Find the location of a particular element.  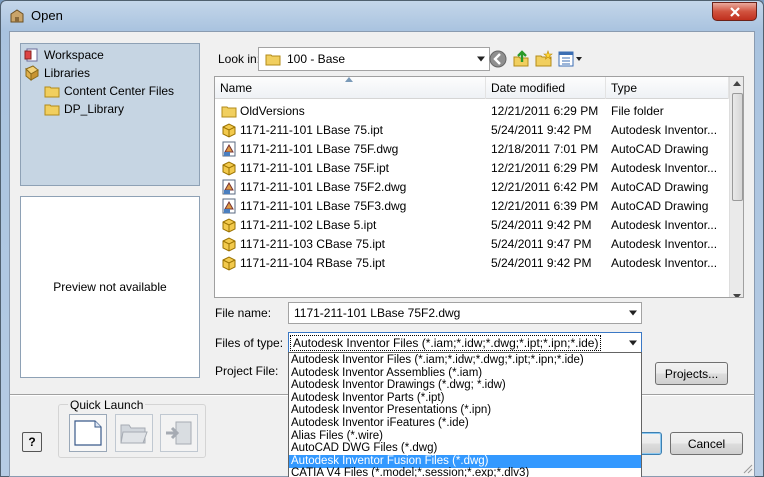

file-date-cell: 12/21/2011 6:29 PM is located at coordinates (548, 110).